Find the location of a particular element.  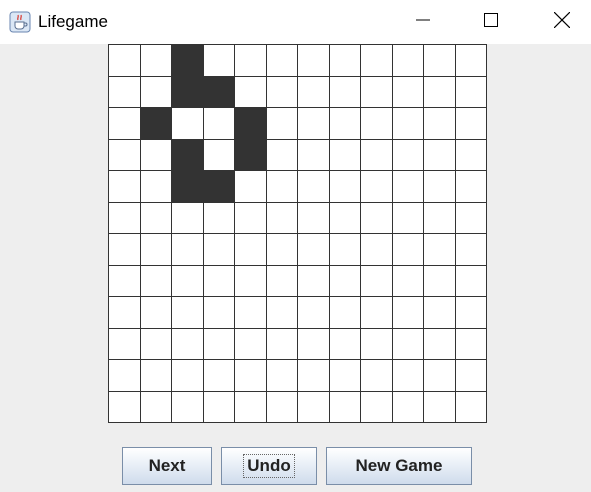

new-game-button: New Game is located at coordinates (399, 466).